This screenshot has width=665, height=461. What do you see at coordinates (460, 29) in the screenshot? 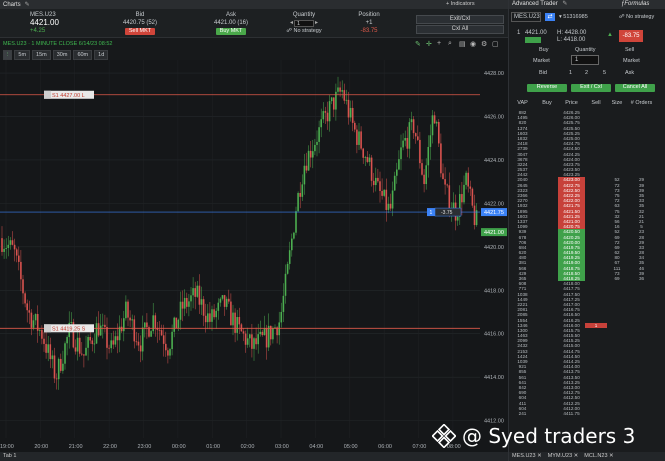
I see `cxl-all-button: Cxl All` at bounding box center [460, 29].